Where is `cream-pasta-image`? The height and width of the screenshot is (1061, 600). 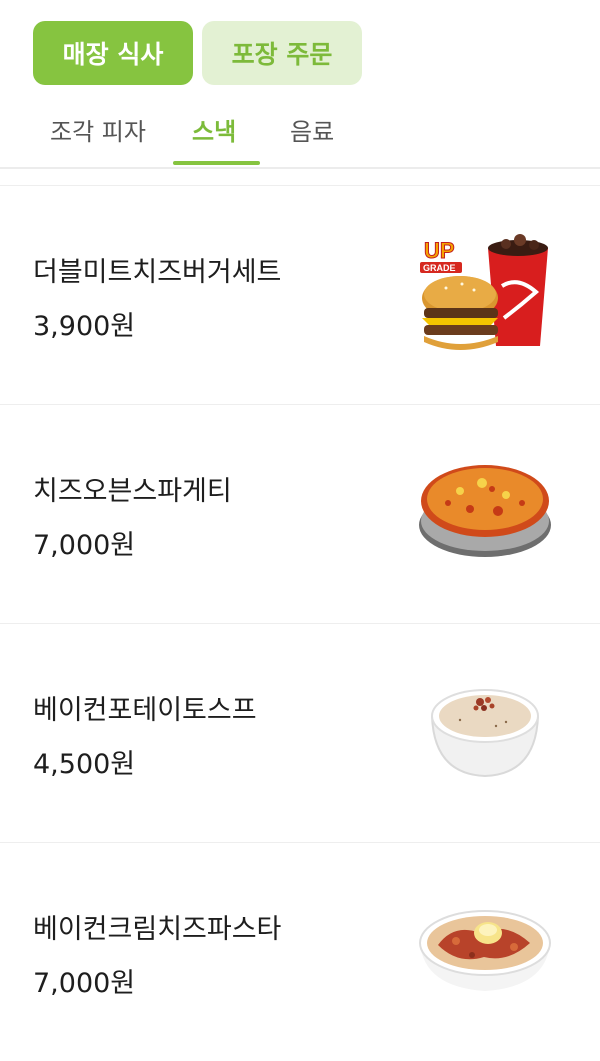
cream-pasta-image is located at coordinates (485, 950).